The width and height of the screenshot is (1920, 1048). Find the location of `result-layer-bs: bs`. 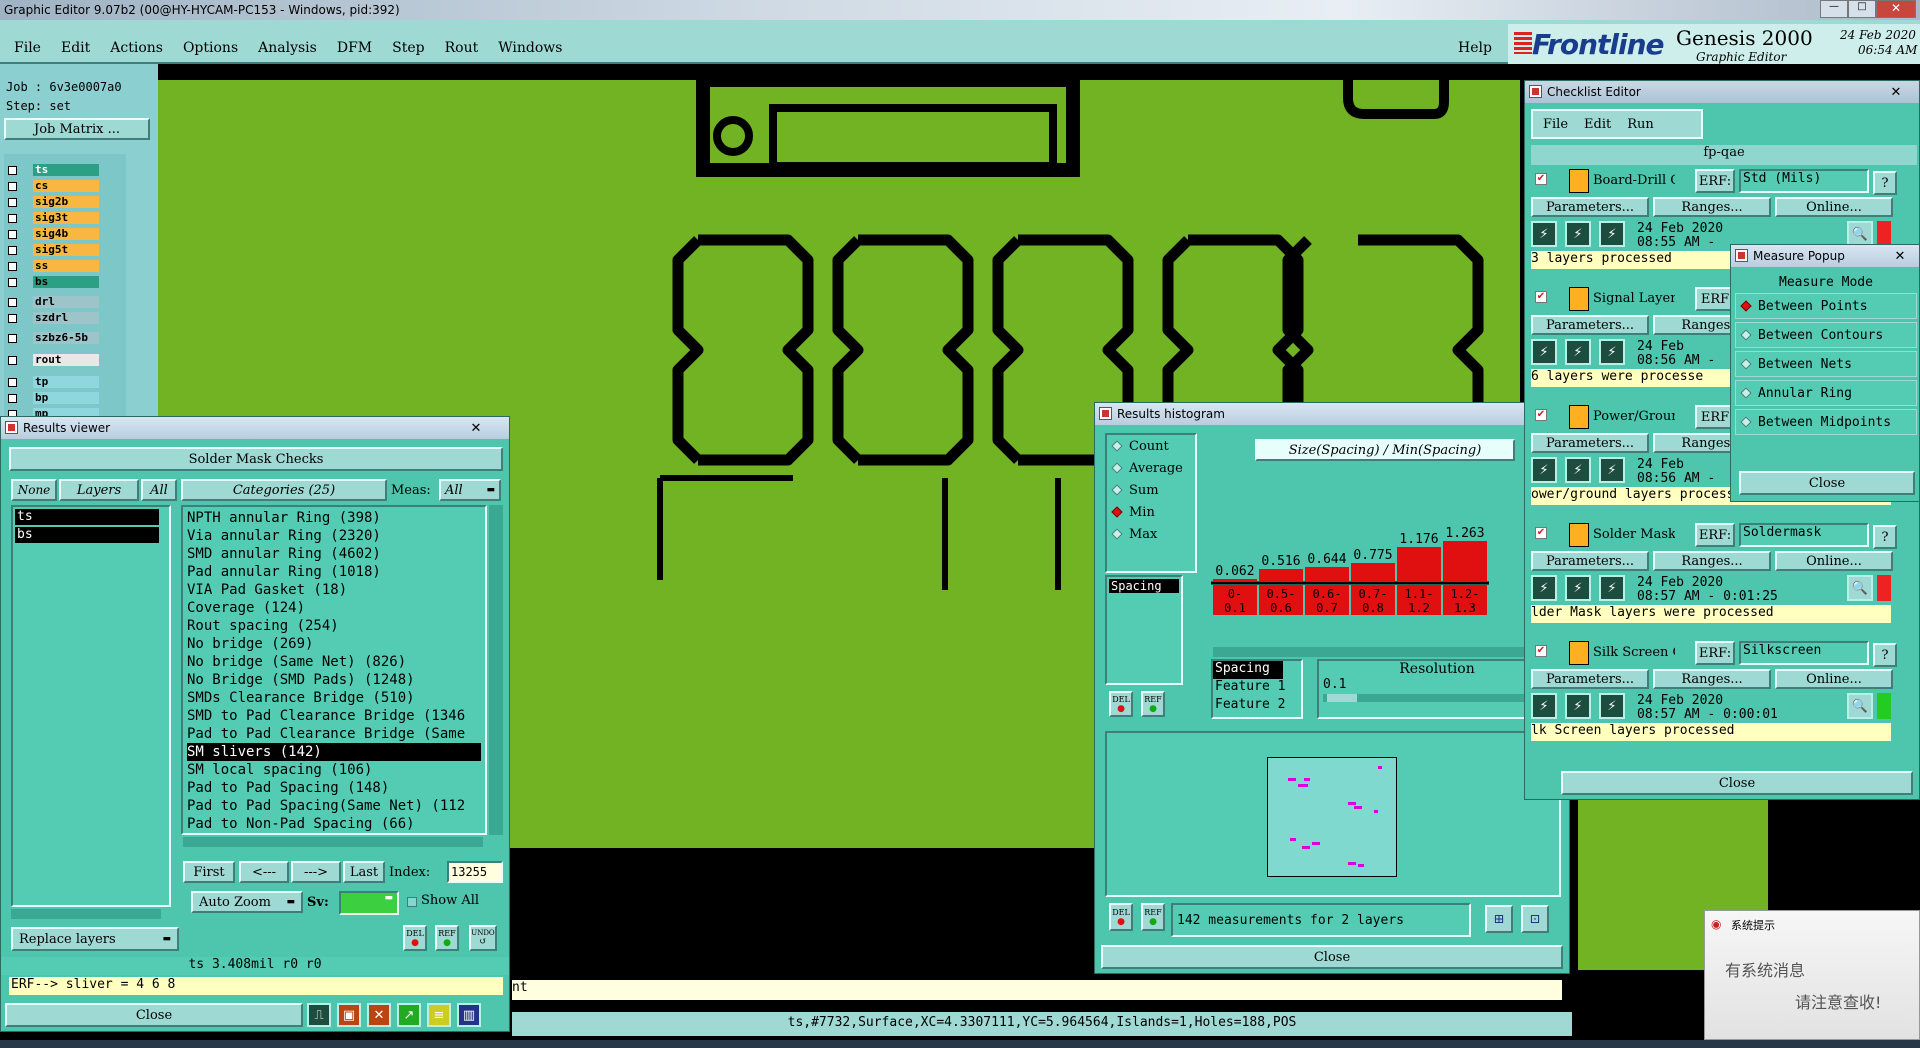

result-layer-bs: bs is located at coordinates (87, 535).